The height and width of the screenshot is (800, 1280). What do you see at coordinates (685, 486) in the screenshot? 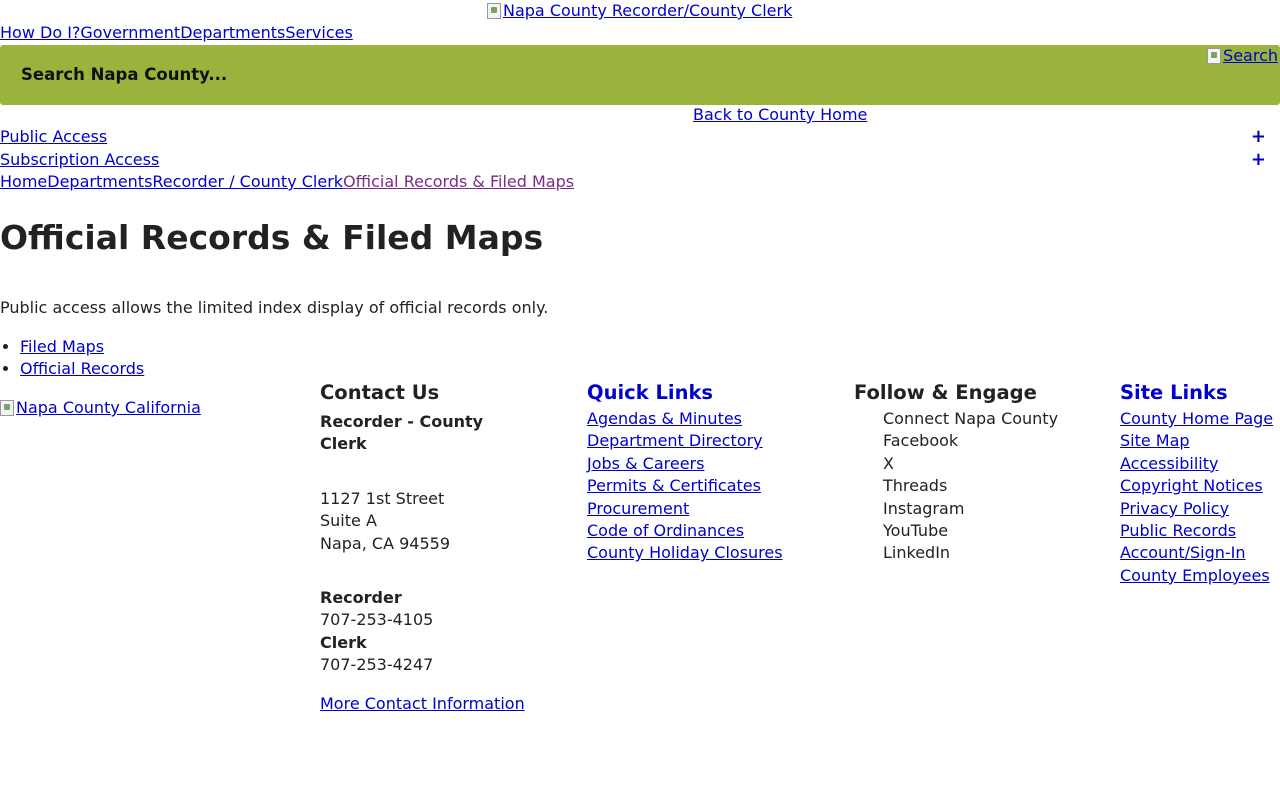
I see `quick-link-permits: Permits & Certificates` at bounding box center [685, 486].